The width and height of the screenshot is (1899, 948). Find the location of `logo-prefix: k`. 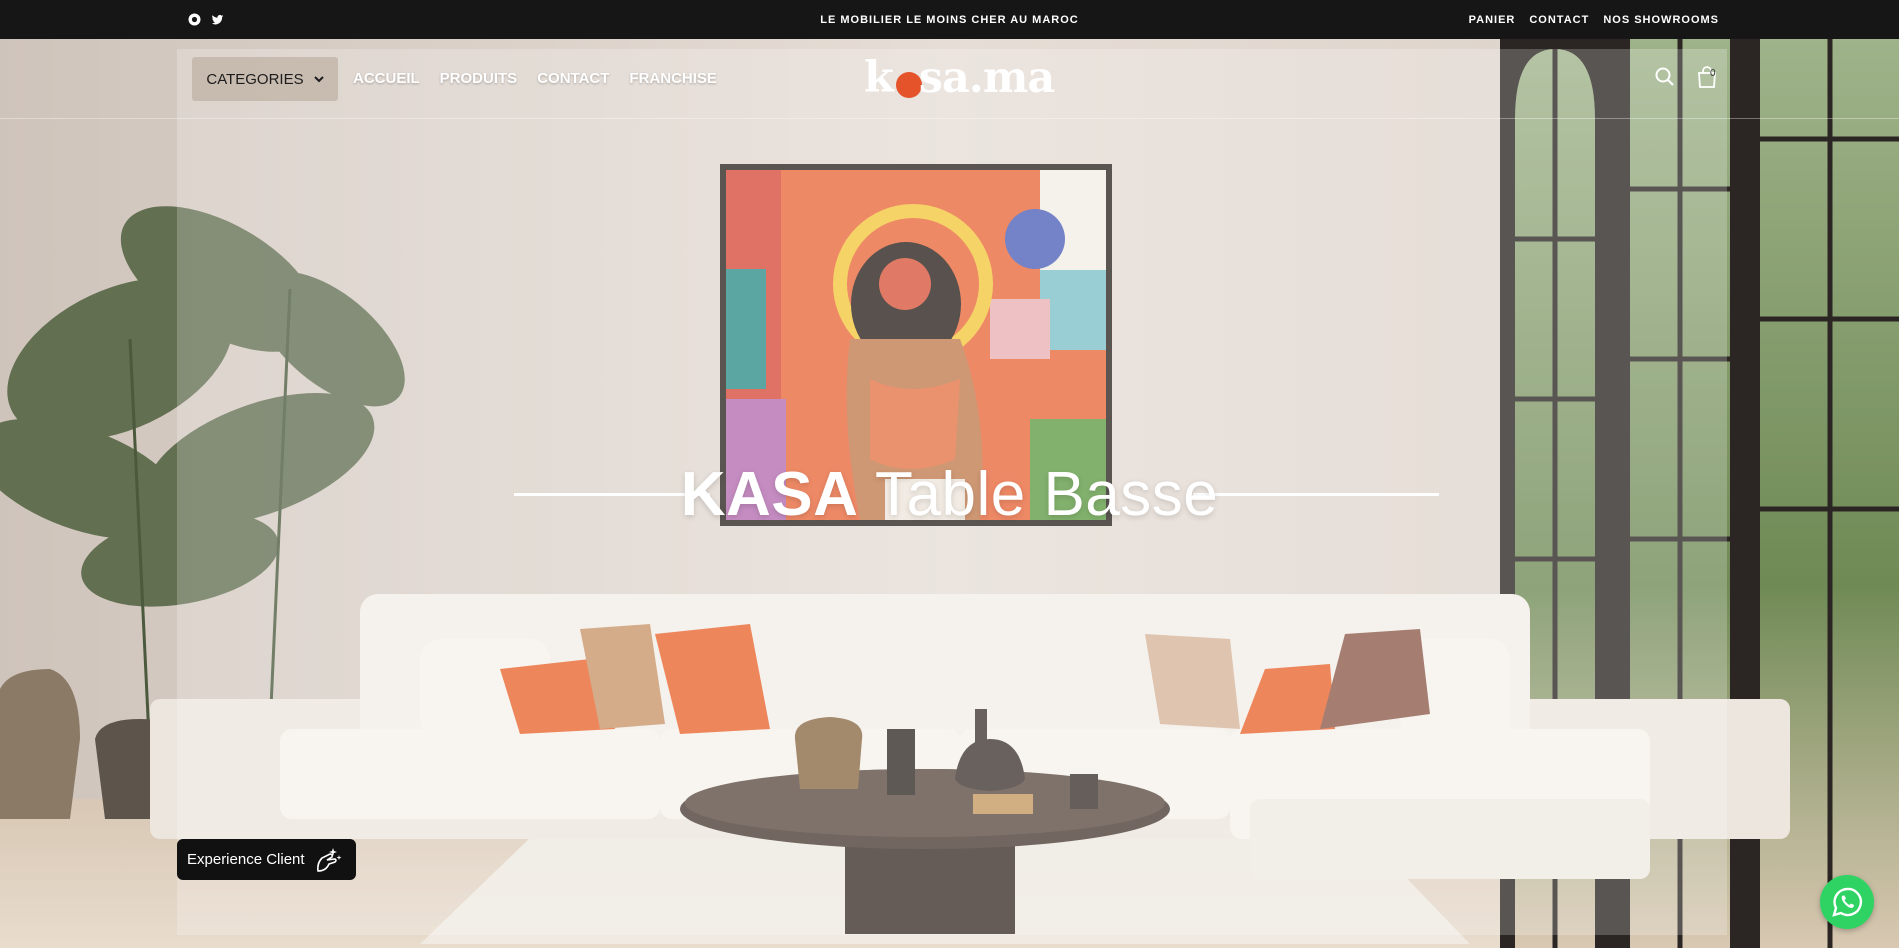

logo-prefix: k is located at coordinates (879, 78).